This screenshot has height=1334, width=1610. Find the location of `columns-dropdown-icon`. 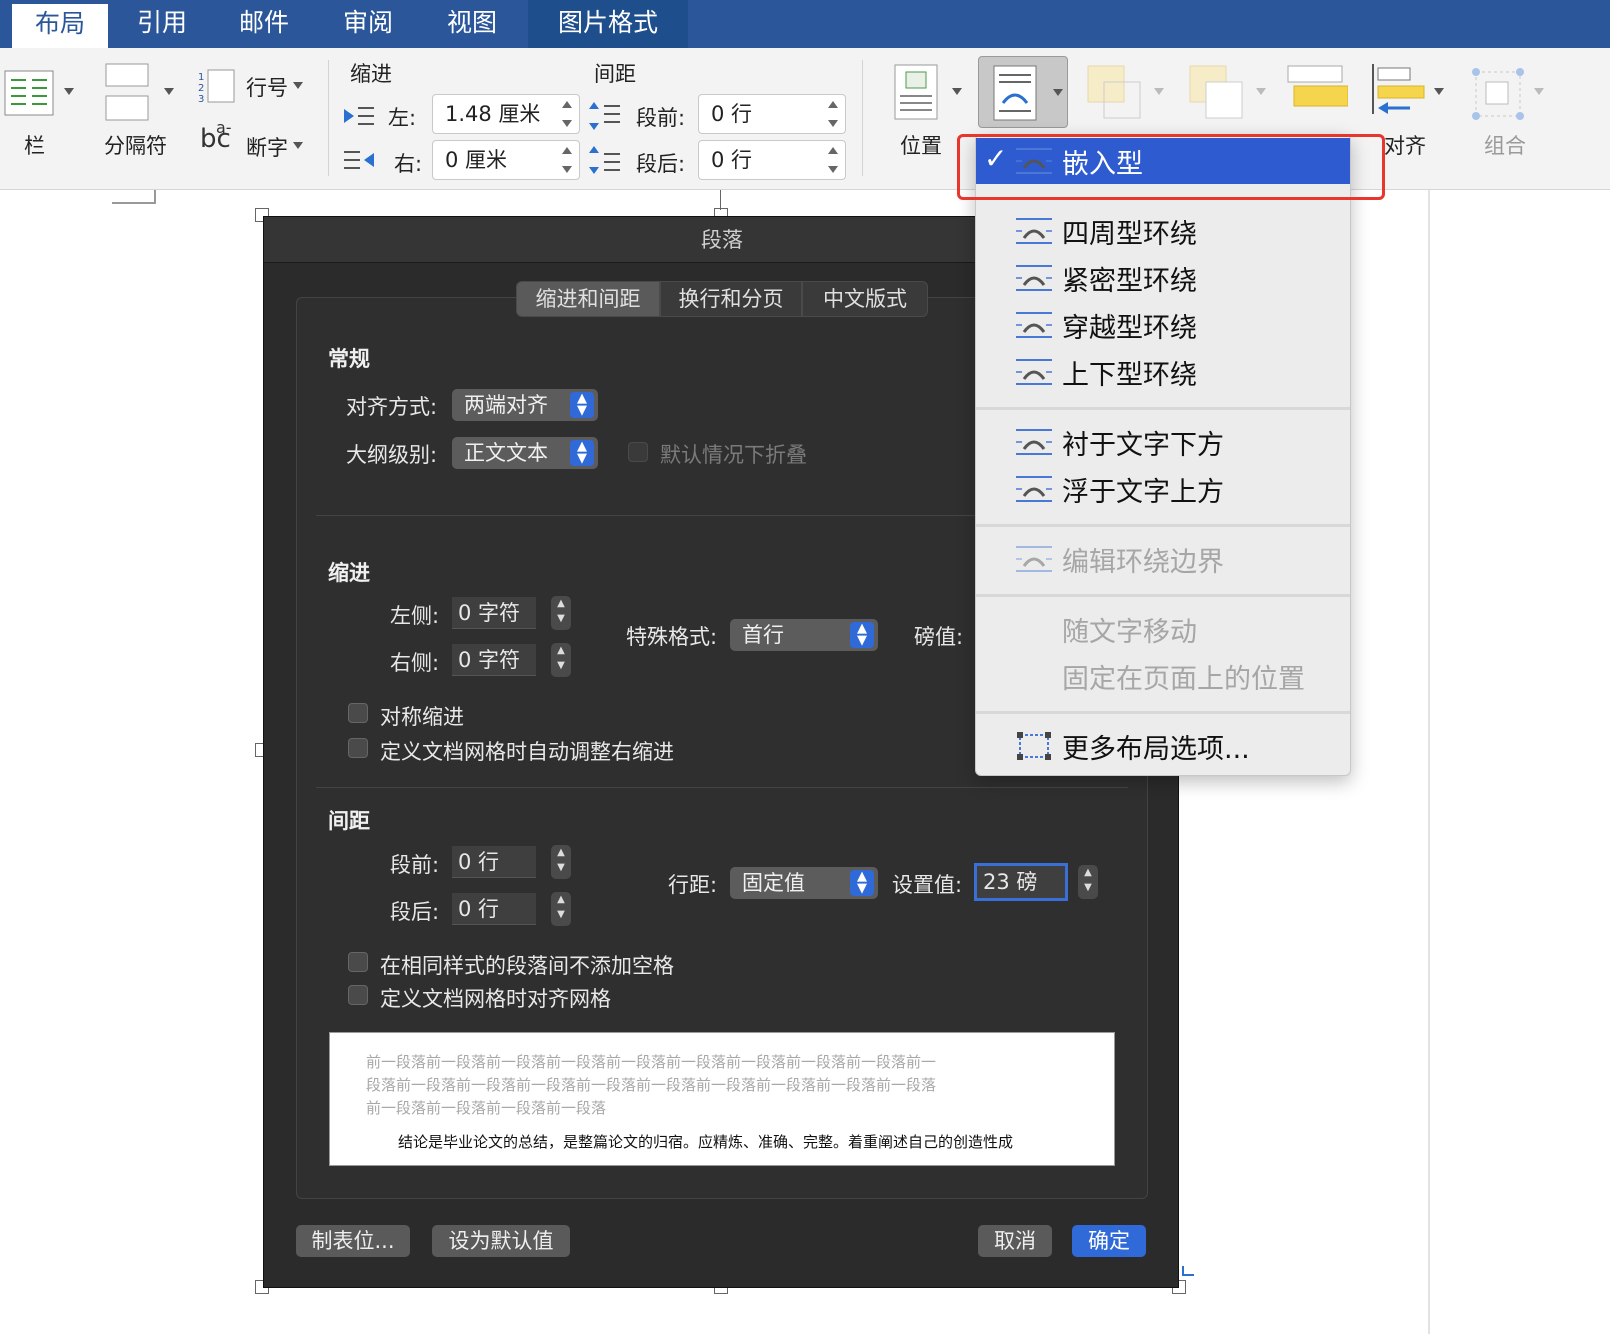

columns-dropdown-icon is located at coordinates (69, 91).